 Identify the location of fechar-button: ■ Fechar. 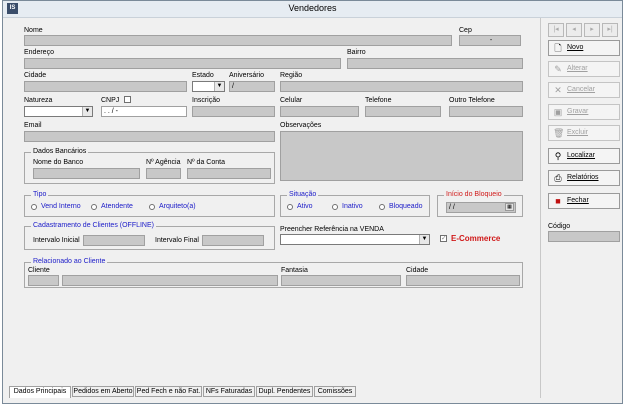
(584, 201).